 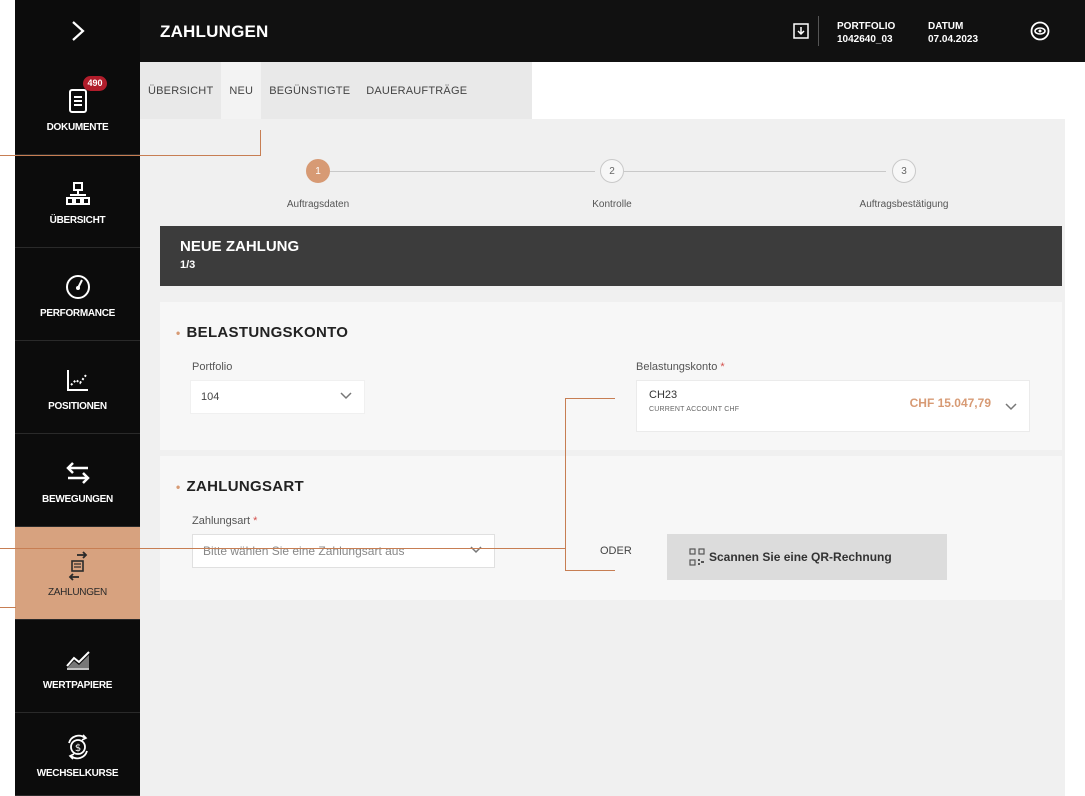 I want to click on sidebar-item-performance: PERFORMANCE, so click(x=77, y=294).